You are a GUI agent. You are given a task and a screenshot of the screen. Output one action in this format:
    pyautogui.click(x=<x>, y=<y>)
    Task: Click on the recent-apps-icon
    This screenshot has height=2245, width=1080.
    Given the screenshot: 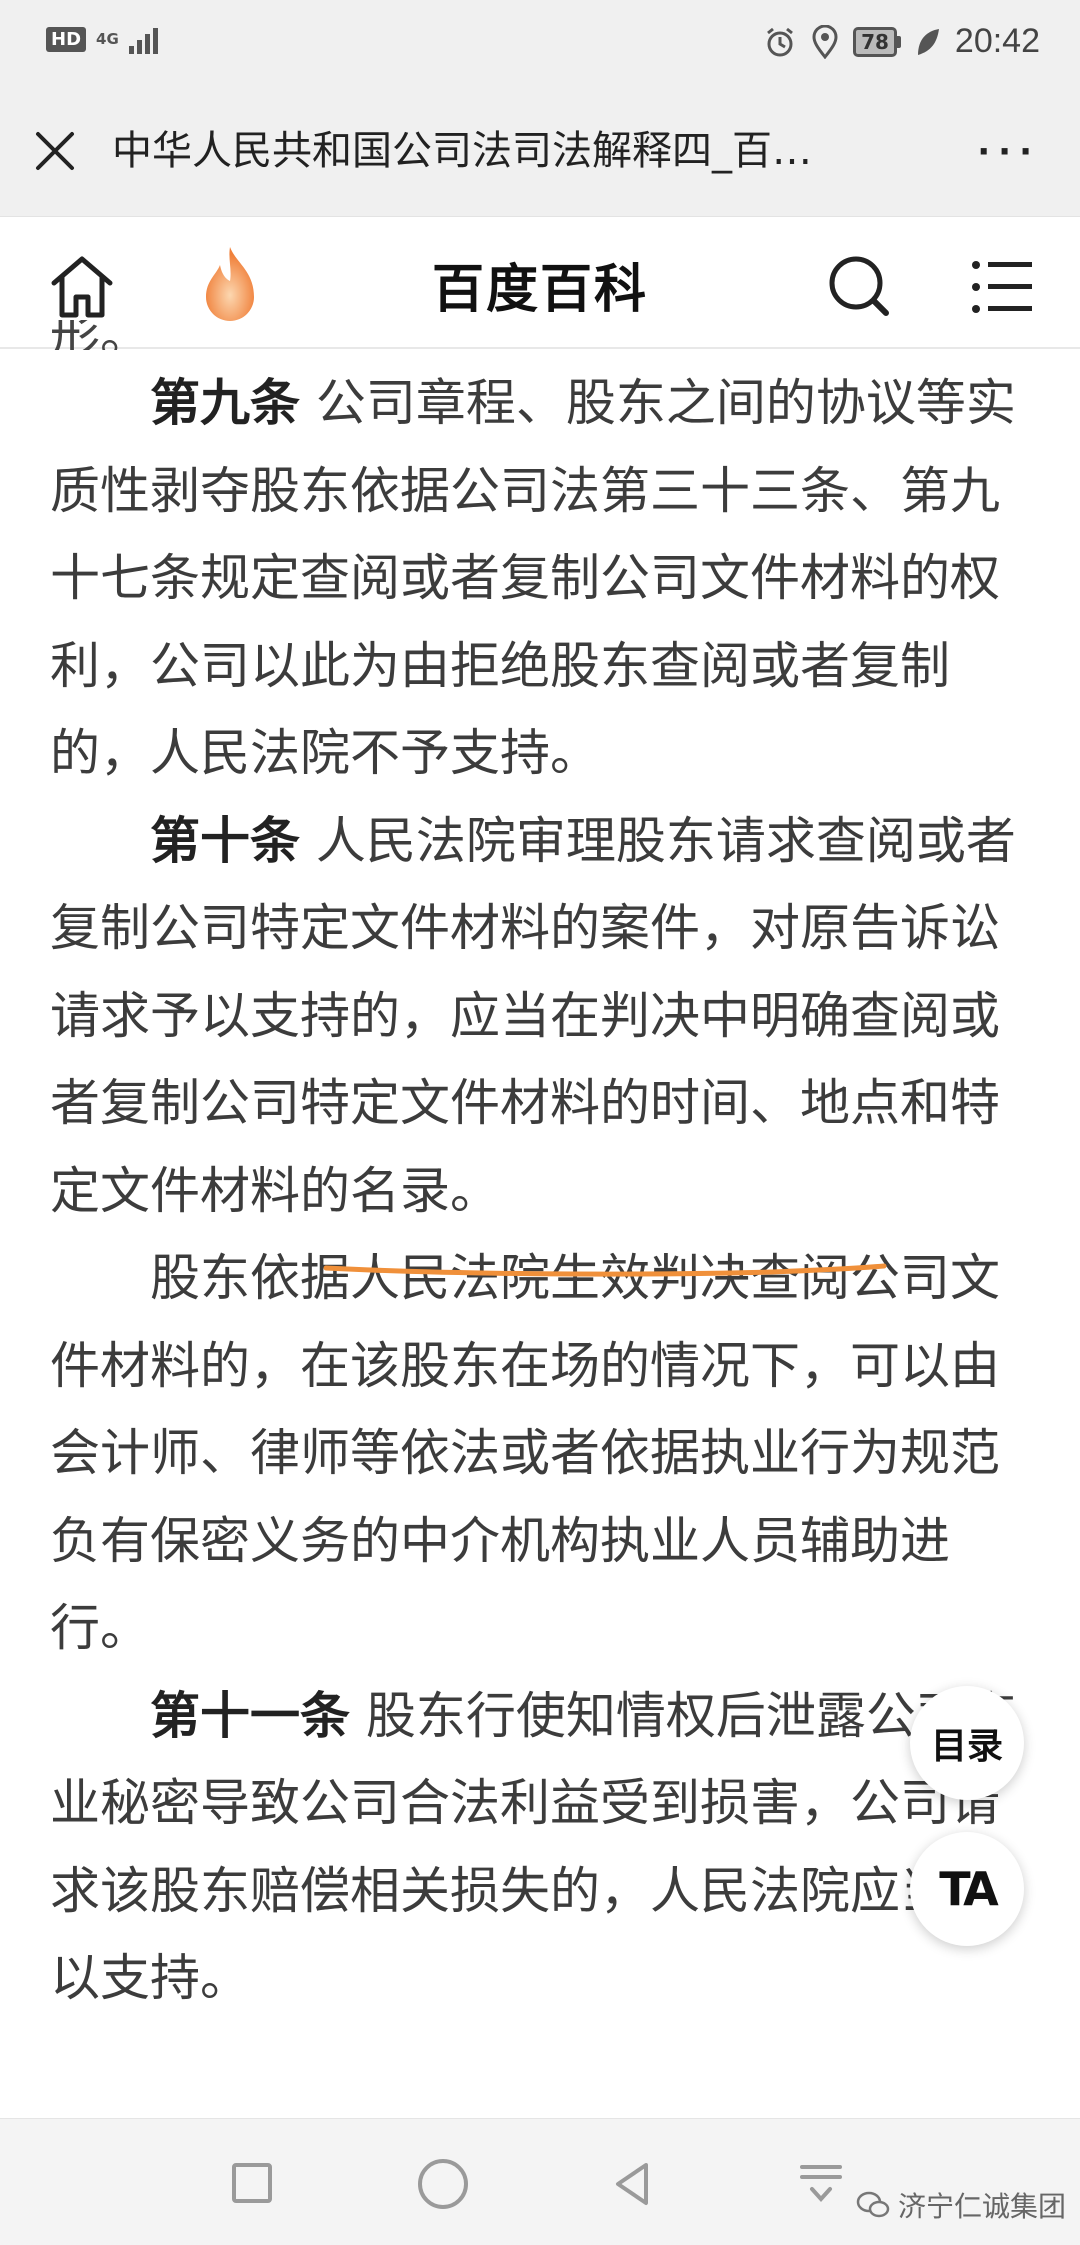 What is the action you would take?
    pyautogui.click(x=252, y=2183)
    